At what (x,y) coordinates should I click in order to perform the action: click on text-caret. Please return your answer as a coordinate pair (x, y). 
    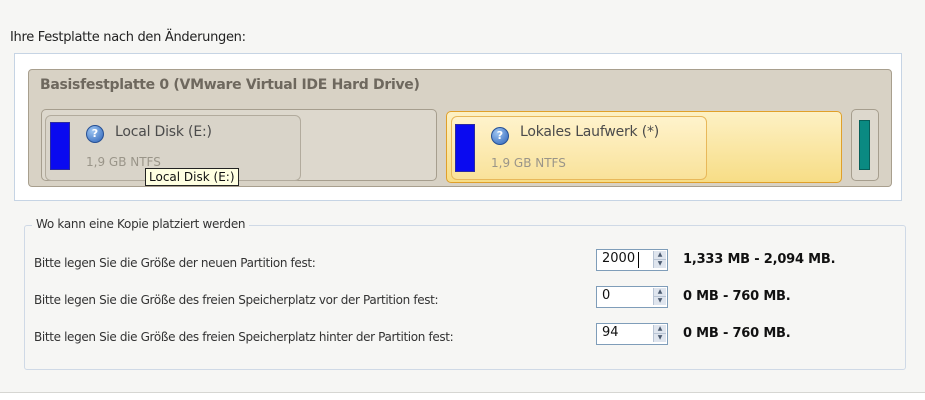
    Looking at the image, I should click on (638, 260).